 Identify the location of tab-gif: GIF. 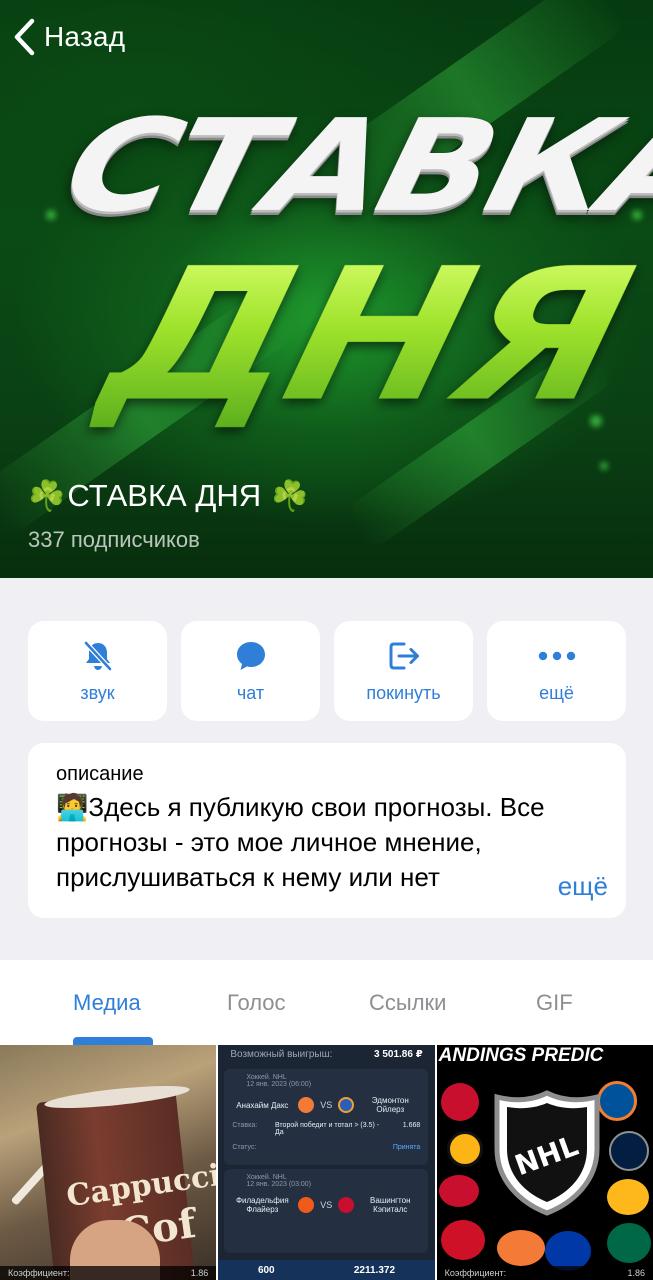
(554, 1003).